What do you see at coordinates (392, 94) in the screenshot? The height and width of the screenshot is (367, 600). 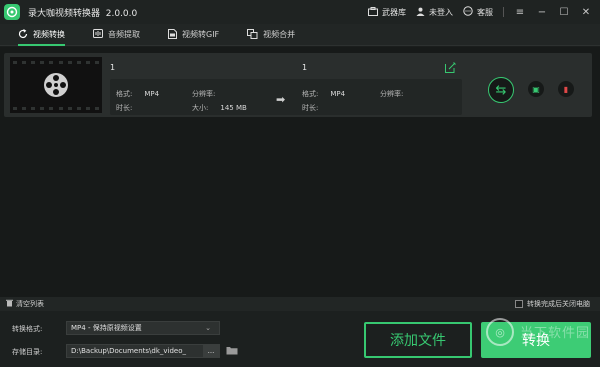 I see `output-resolution: 分辨率:` at bounding box center [392, 94].